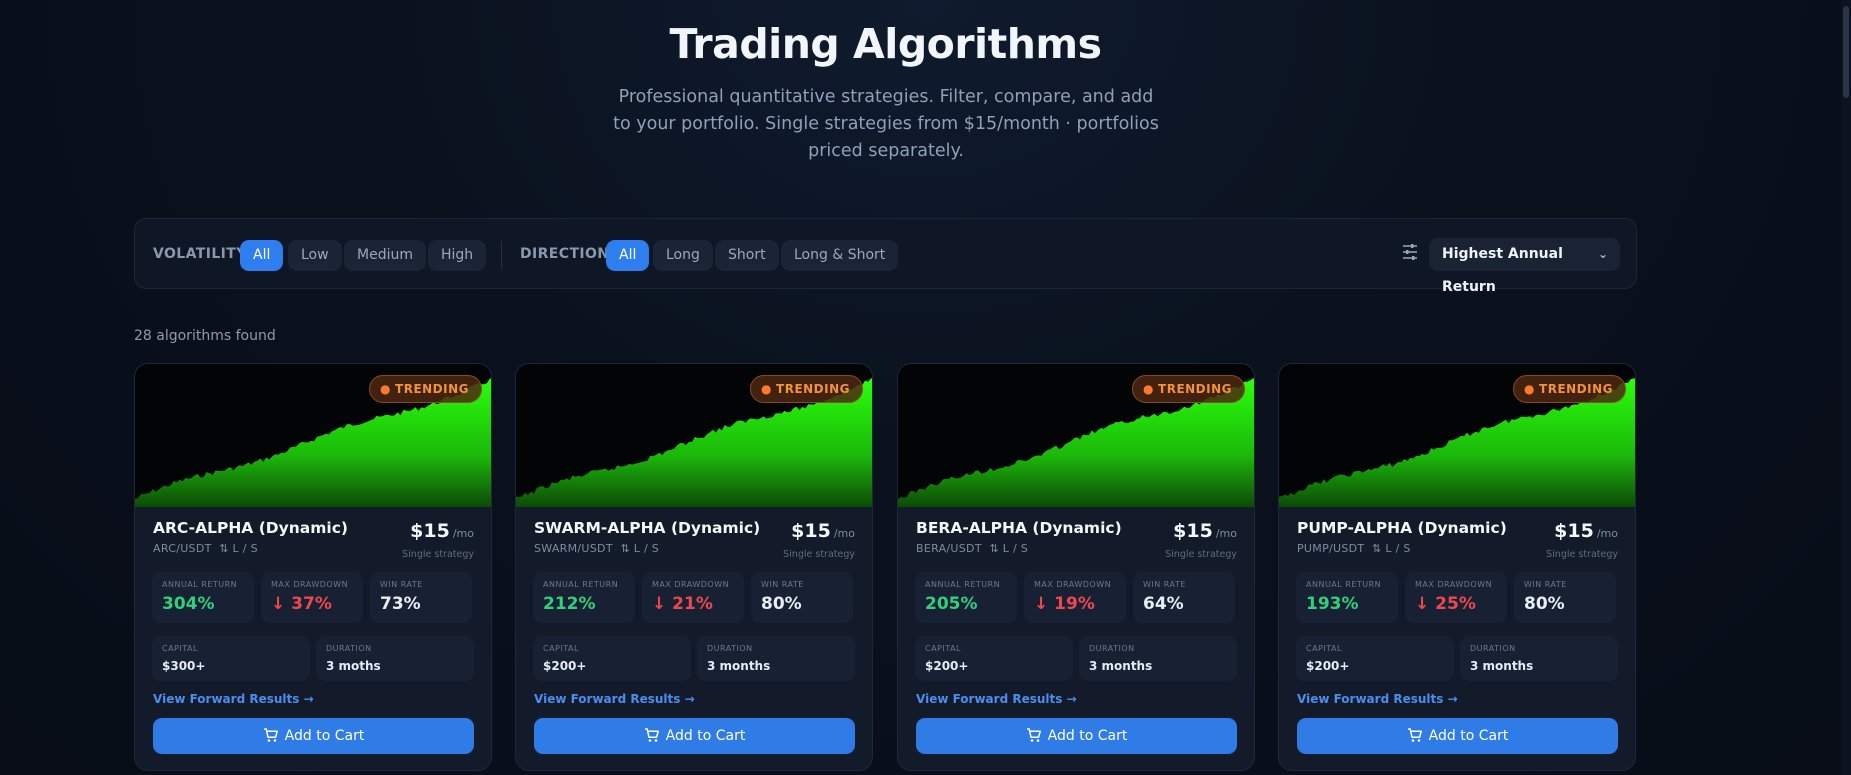 The height and width of the screenshot is (775, 1851). Describe the element at coordinates (311, 604) in the screenshot. I see `drawdown-value: 37%` at that location.